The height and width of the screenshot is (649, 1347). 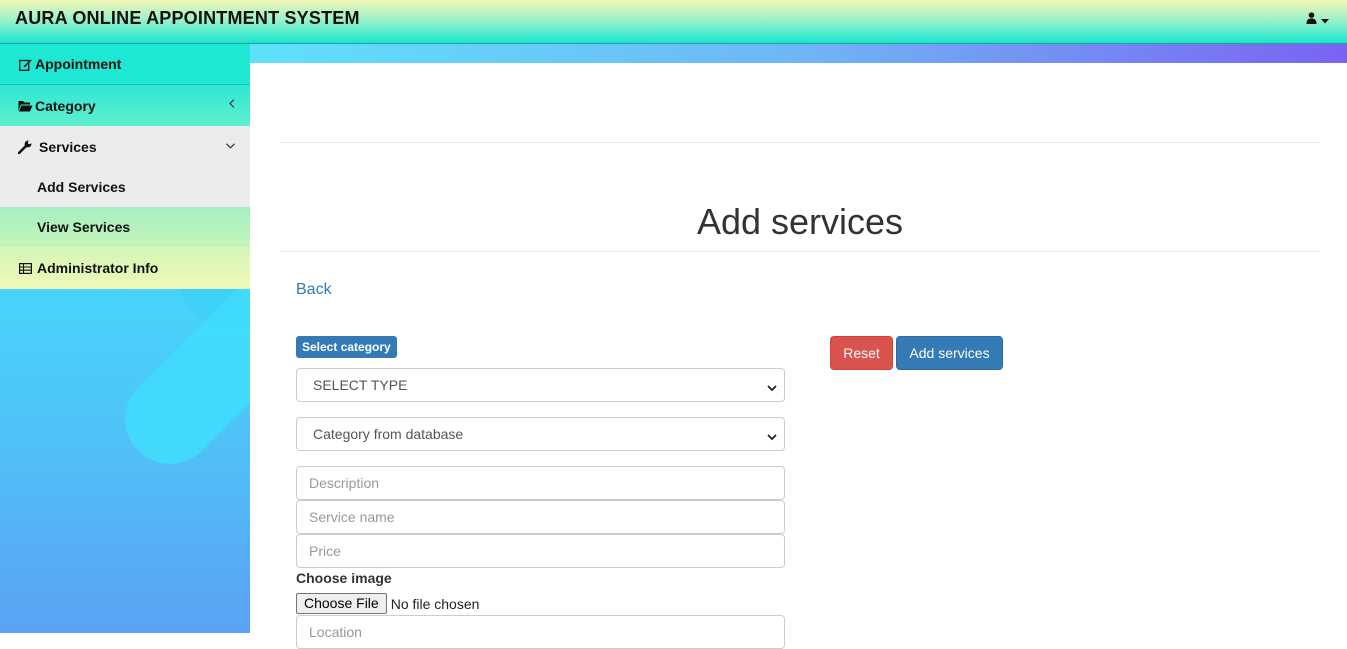 What do you see at coordinates (861, 353) in the screenshot?
I see `reset-button: Reset` at bounding box center [861, 353].